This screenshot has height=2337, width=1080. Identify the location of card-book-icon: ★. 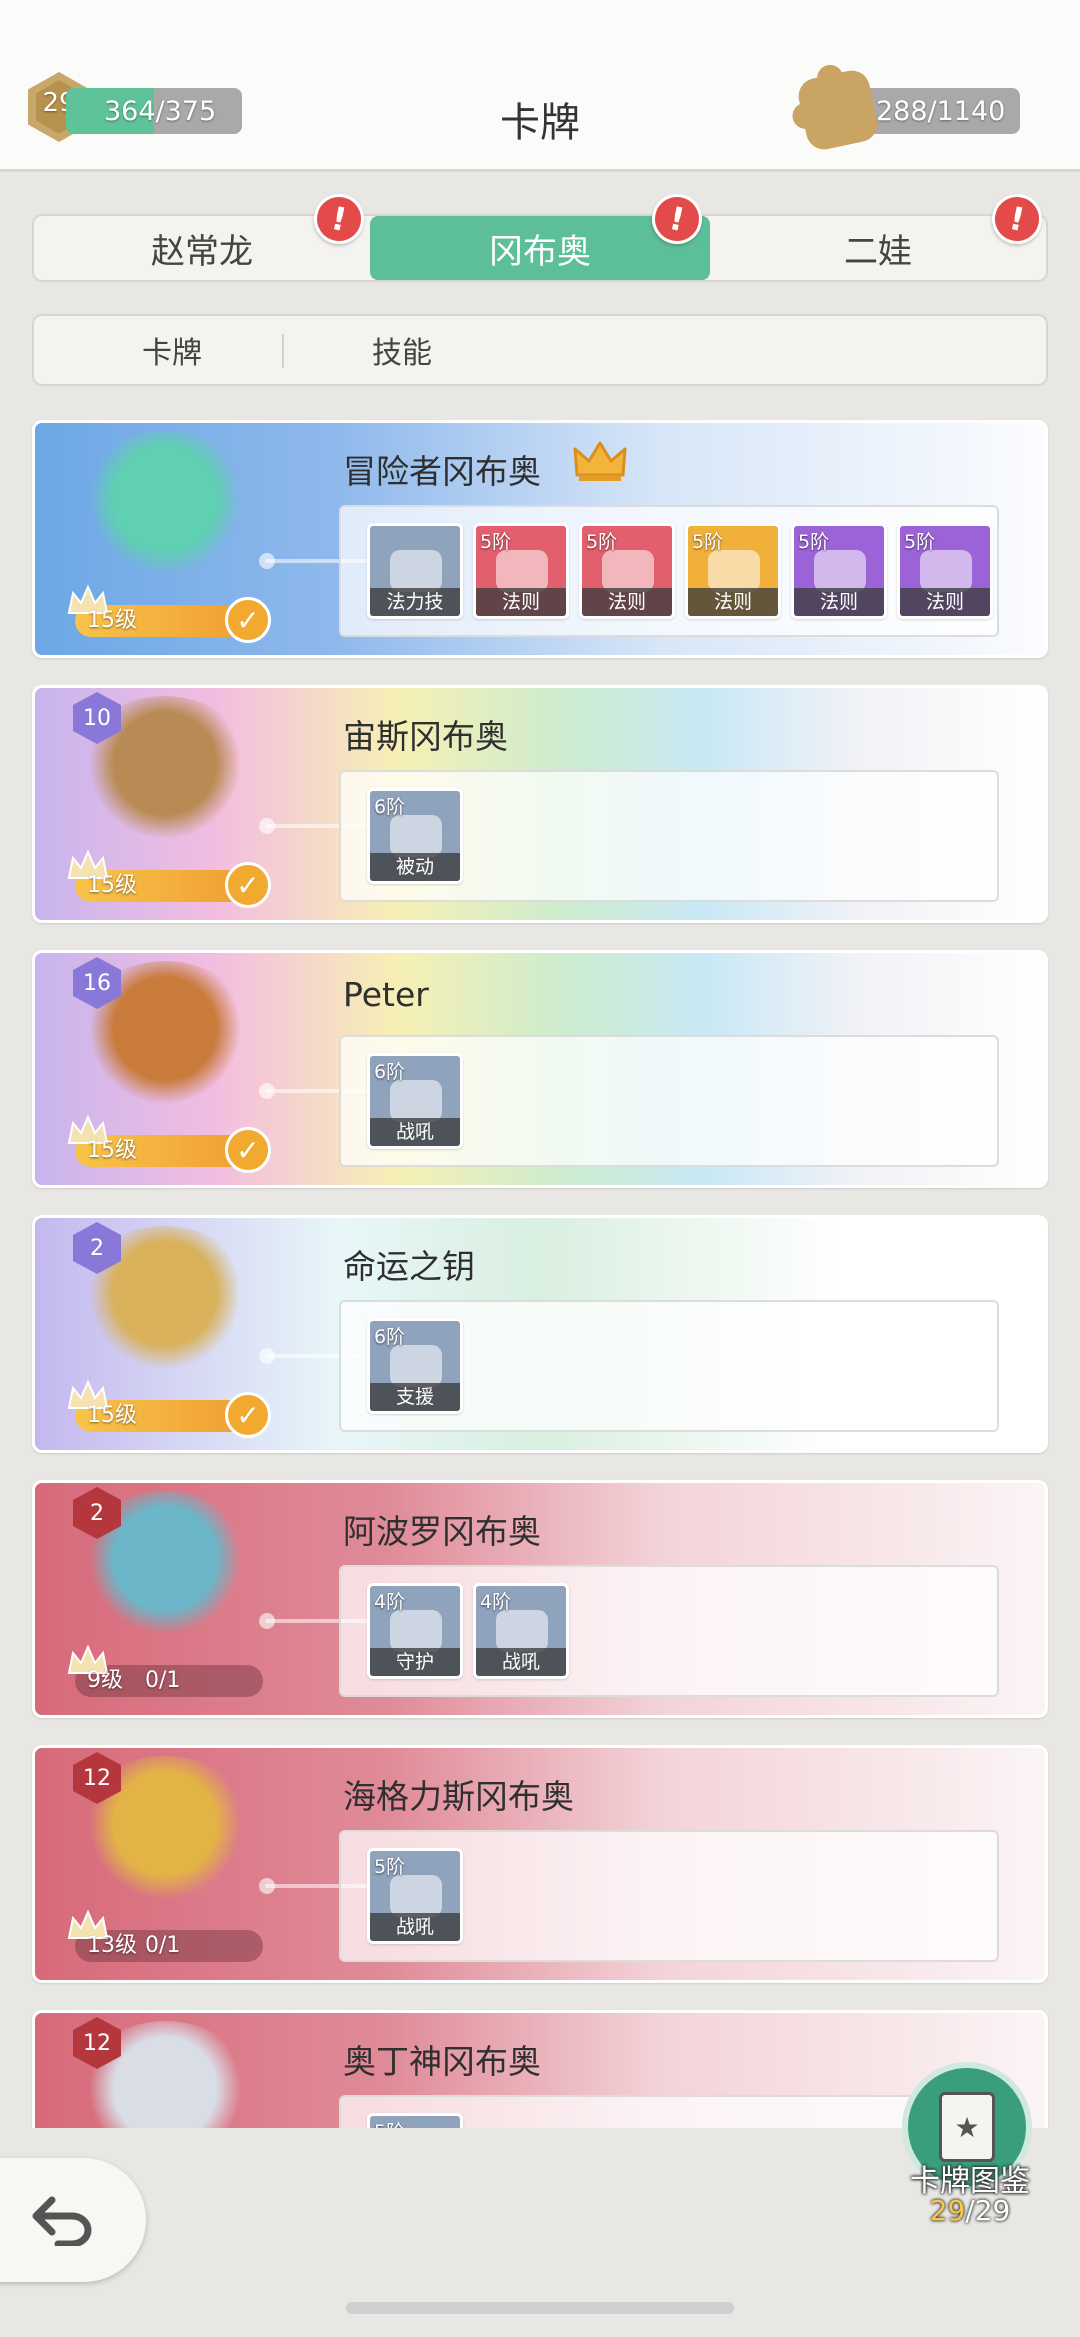
(967, 2127).